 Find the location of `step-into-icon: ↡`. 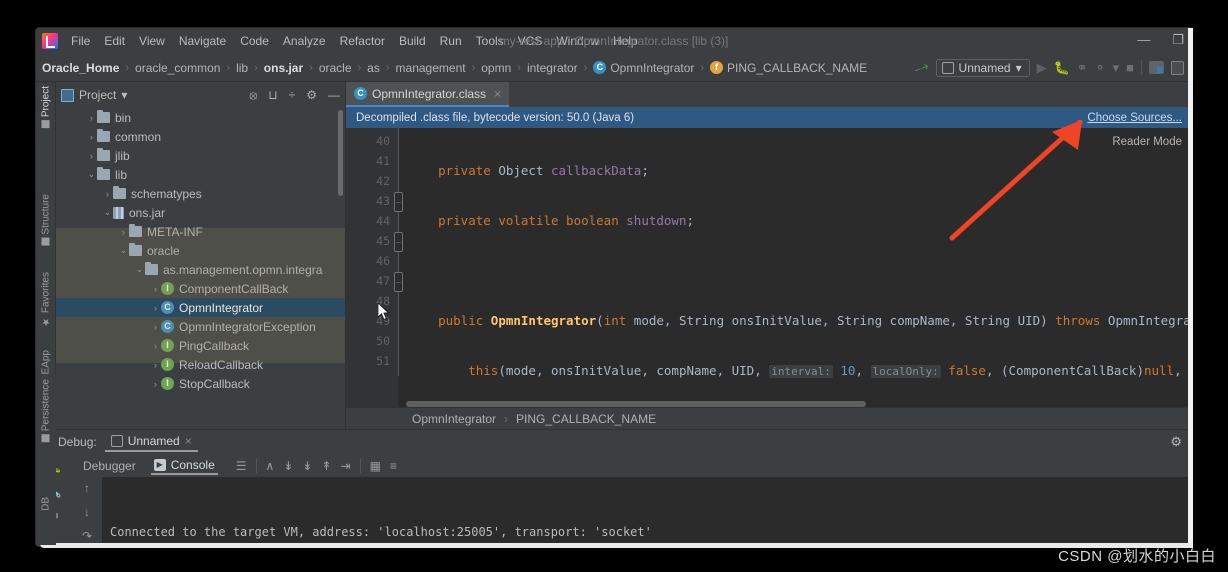

step-into-icon: ↡ is located at coordinates (288, 466).